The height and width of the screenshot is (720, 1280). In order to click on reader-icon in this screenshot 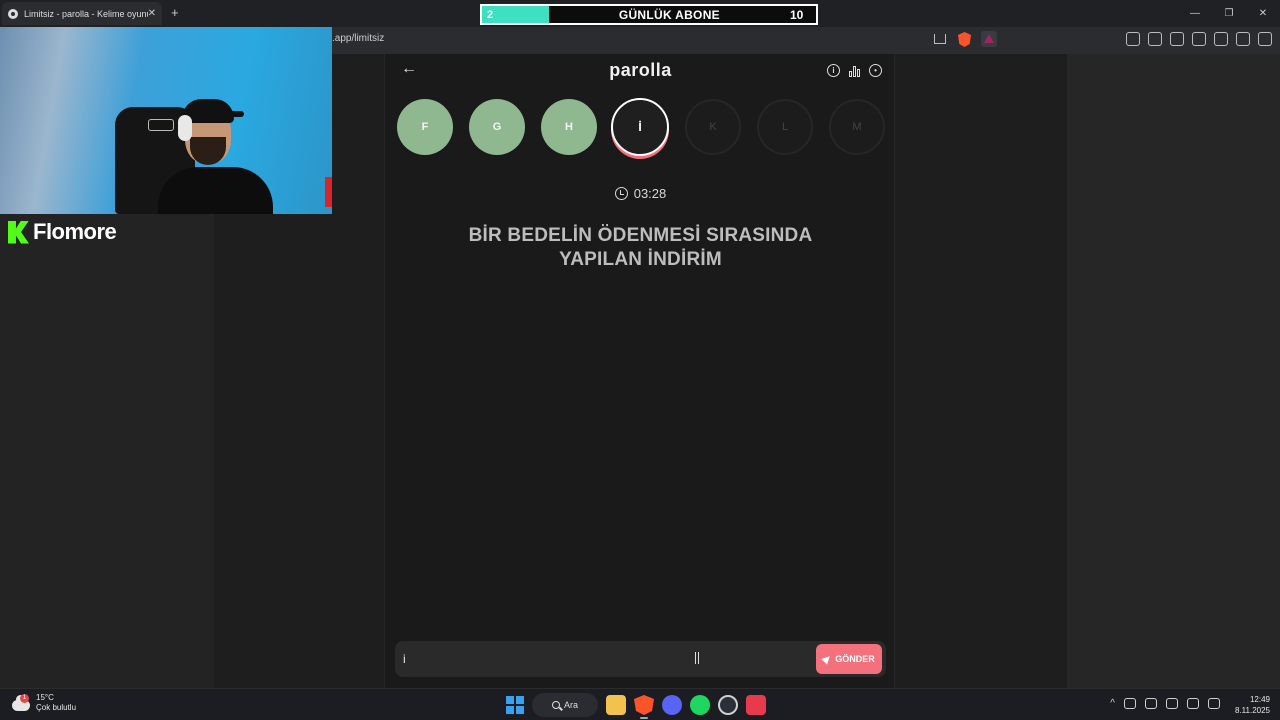, I will do `click(1155, 39)`.